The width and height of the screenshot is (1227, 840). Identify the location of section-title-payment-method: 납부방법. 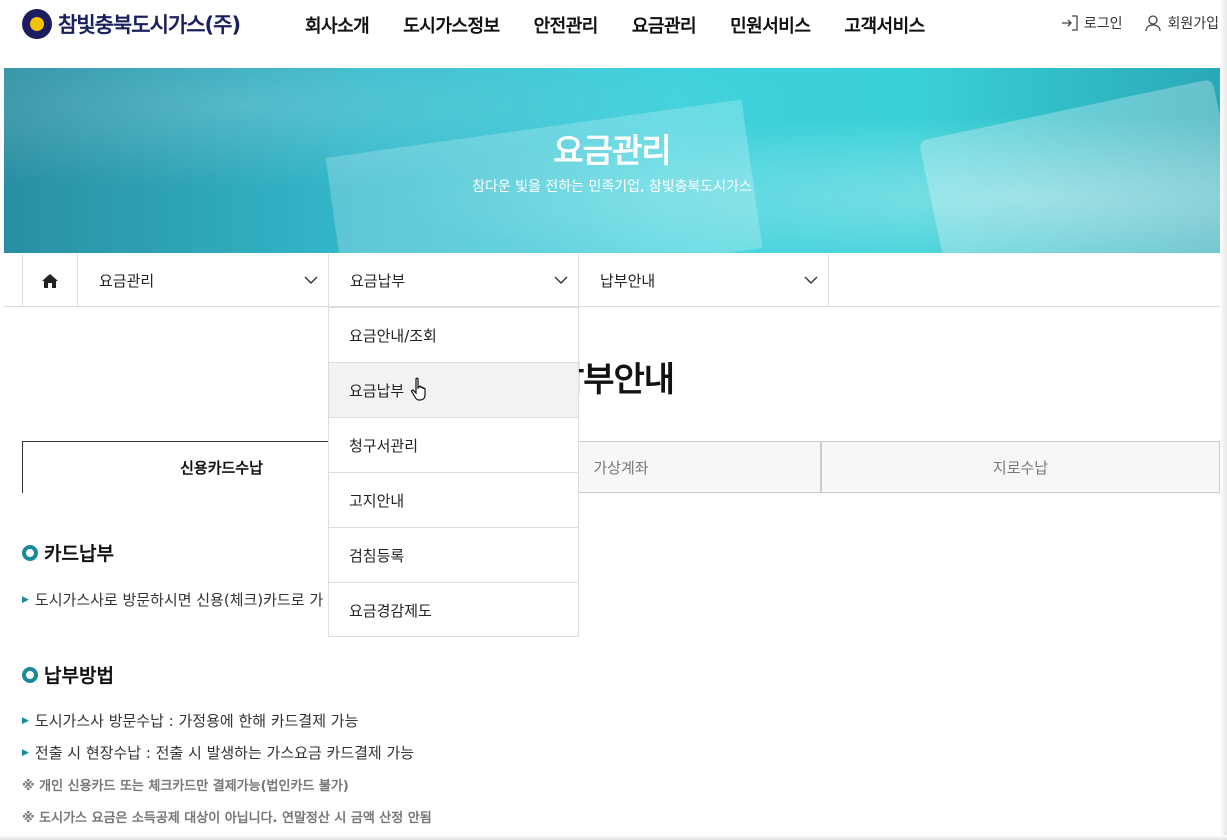
(68, 674).